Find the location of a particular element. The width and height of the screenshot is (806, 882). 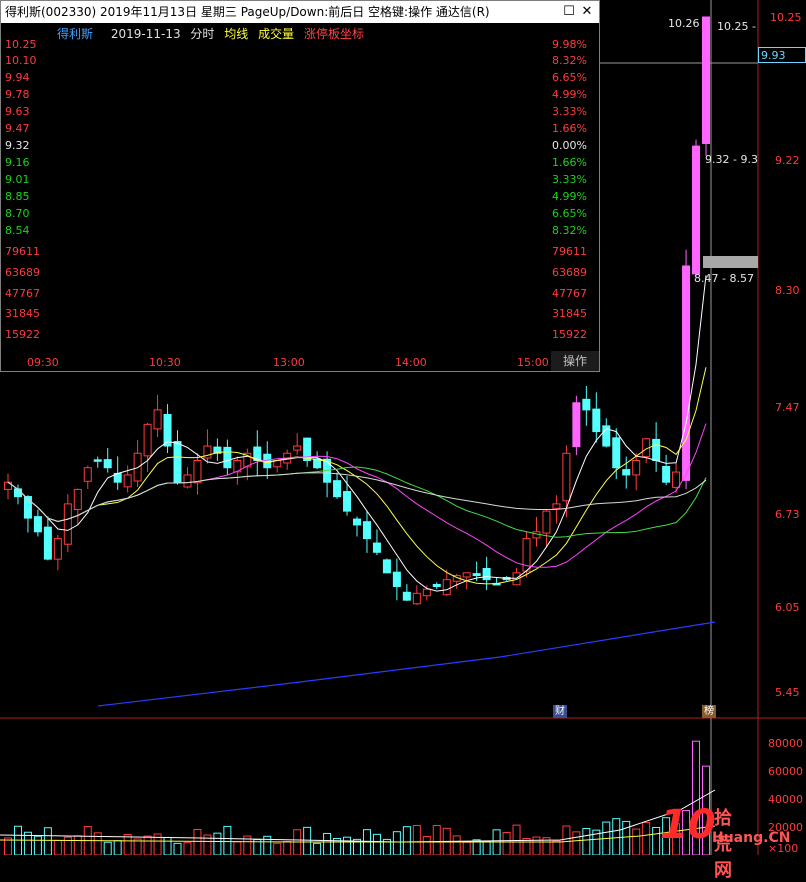

finance-badge: 财 is located at coordinates (560, 711).